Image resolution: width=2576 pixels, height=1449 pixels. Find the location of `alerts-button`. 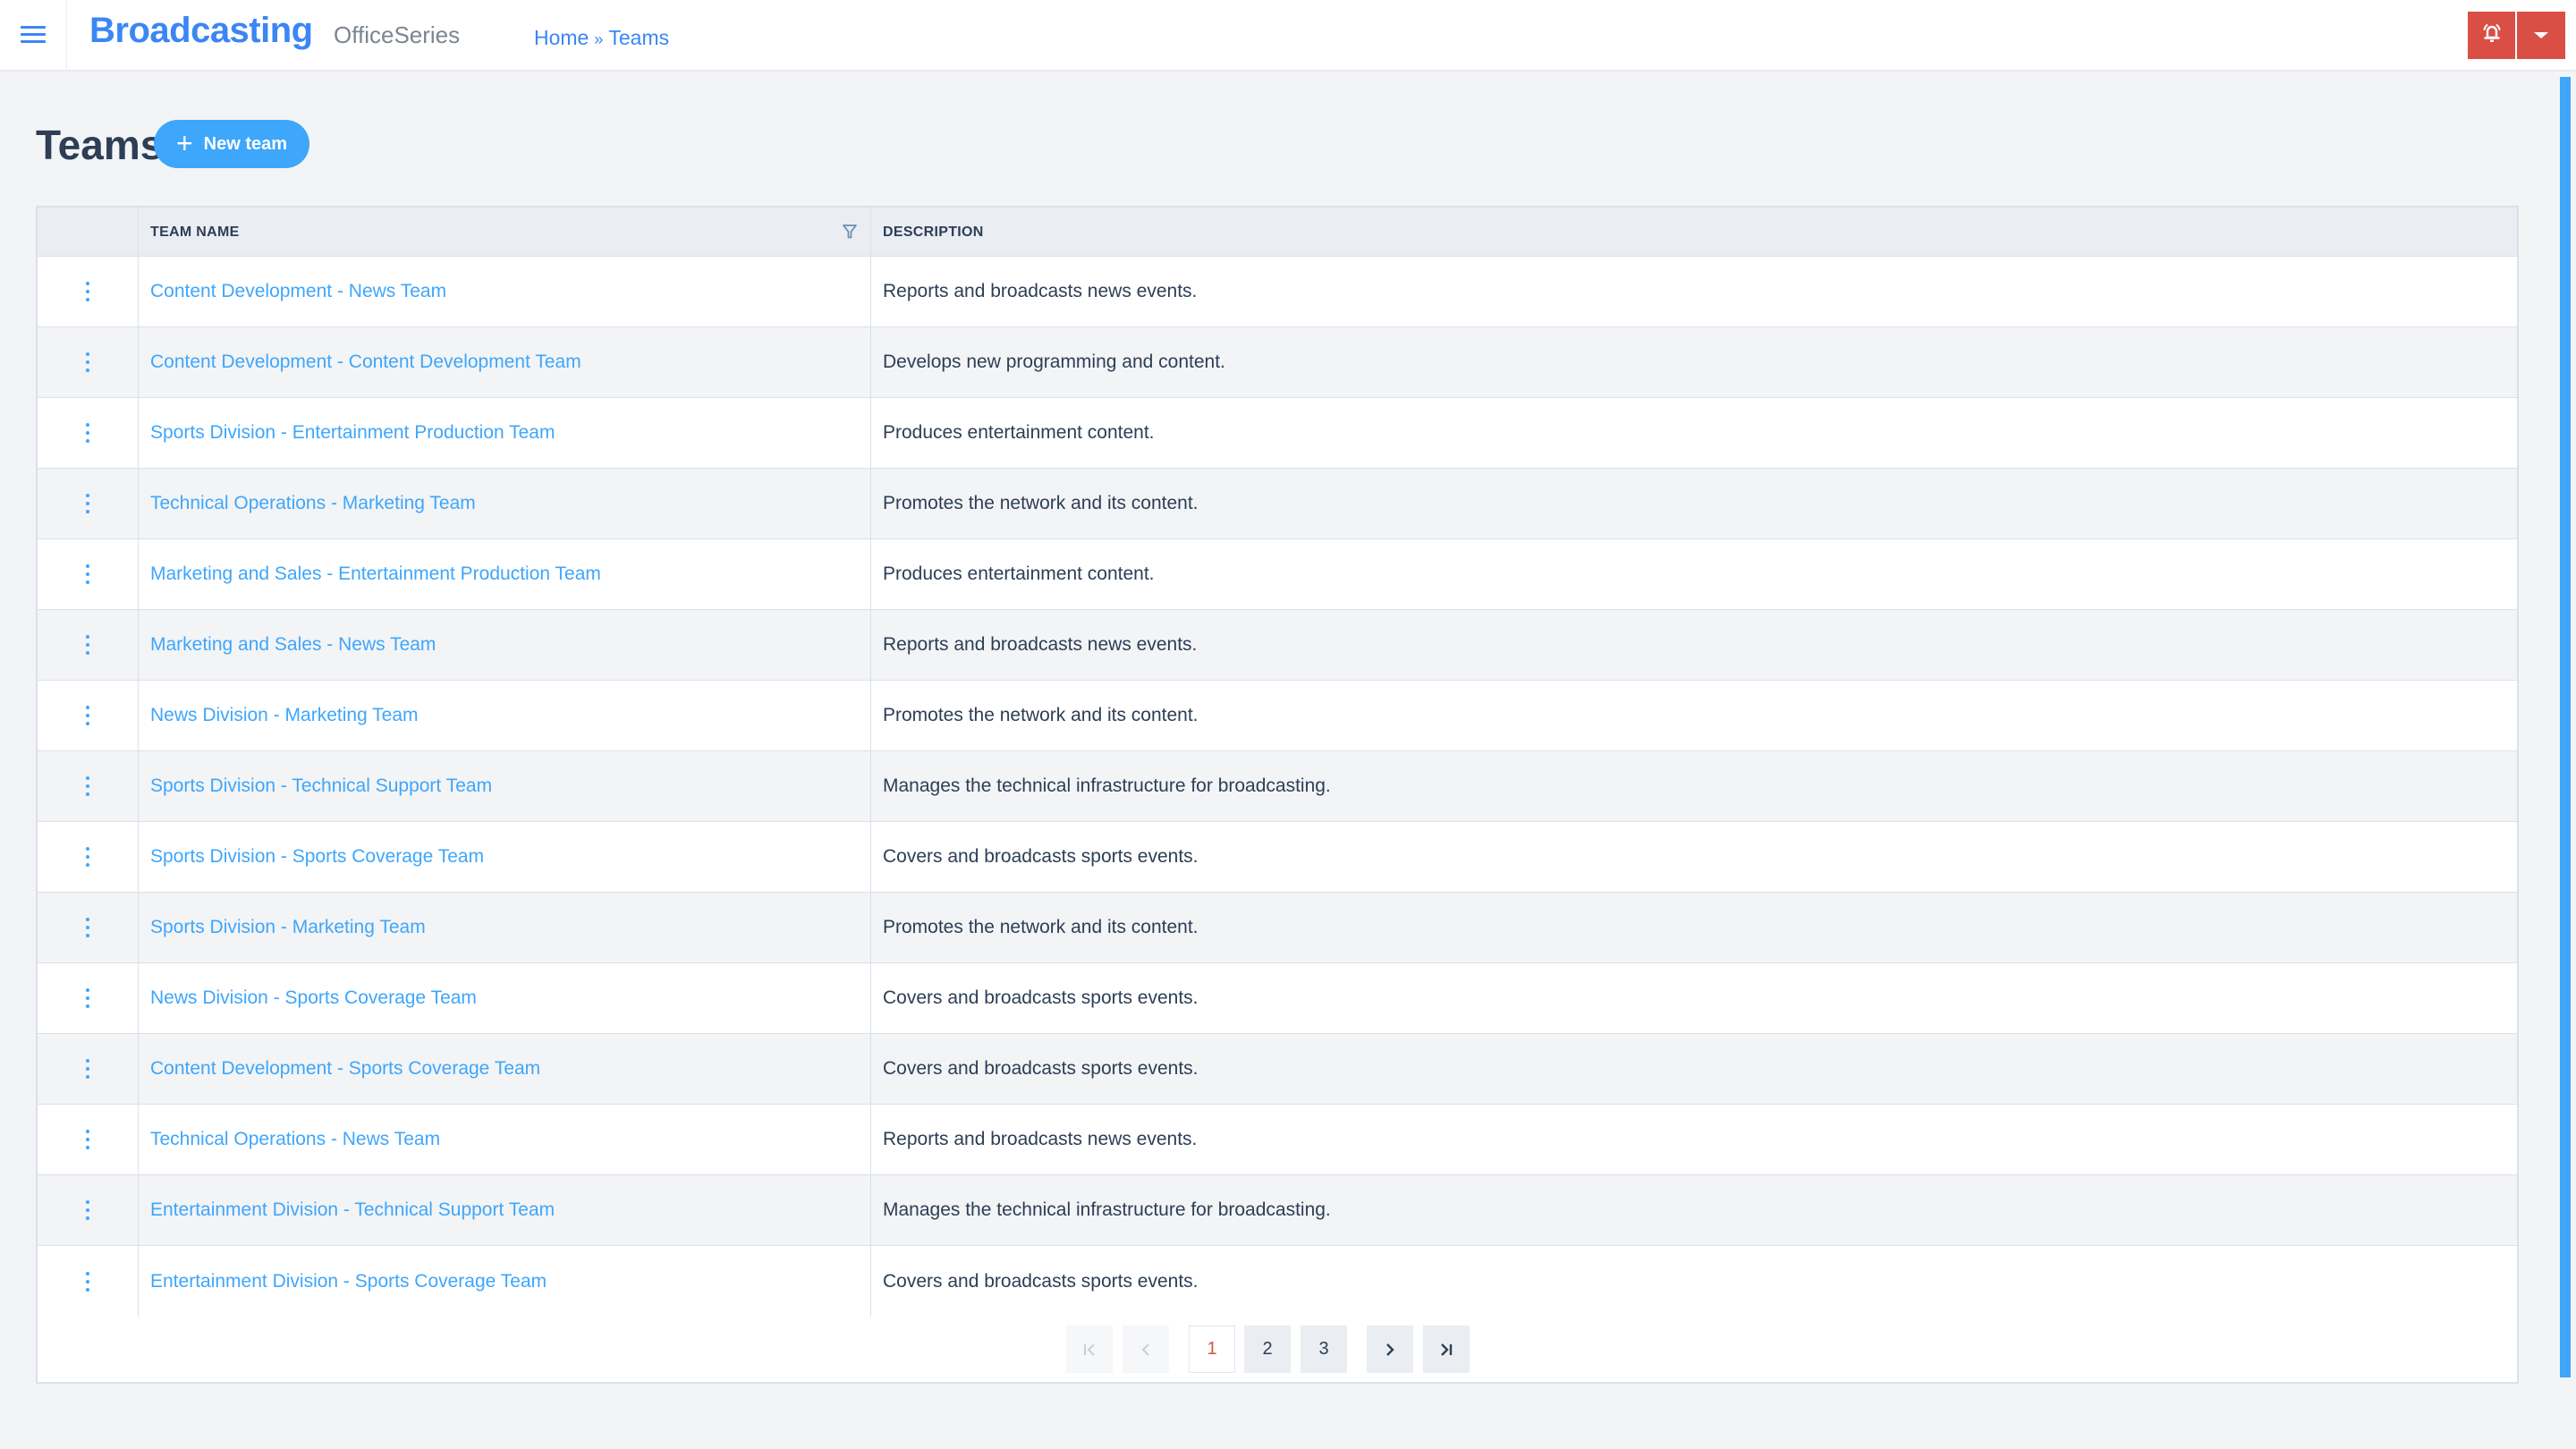

alerts-button is located at coordinates (2491, 35).